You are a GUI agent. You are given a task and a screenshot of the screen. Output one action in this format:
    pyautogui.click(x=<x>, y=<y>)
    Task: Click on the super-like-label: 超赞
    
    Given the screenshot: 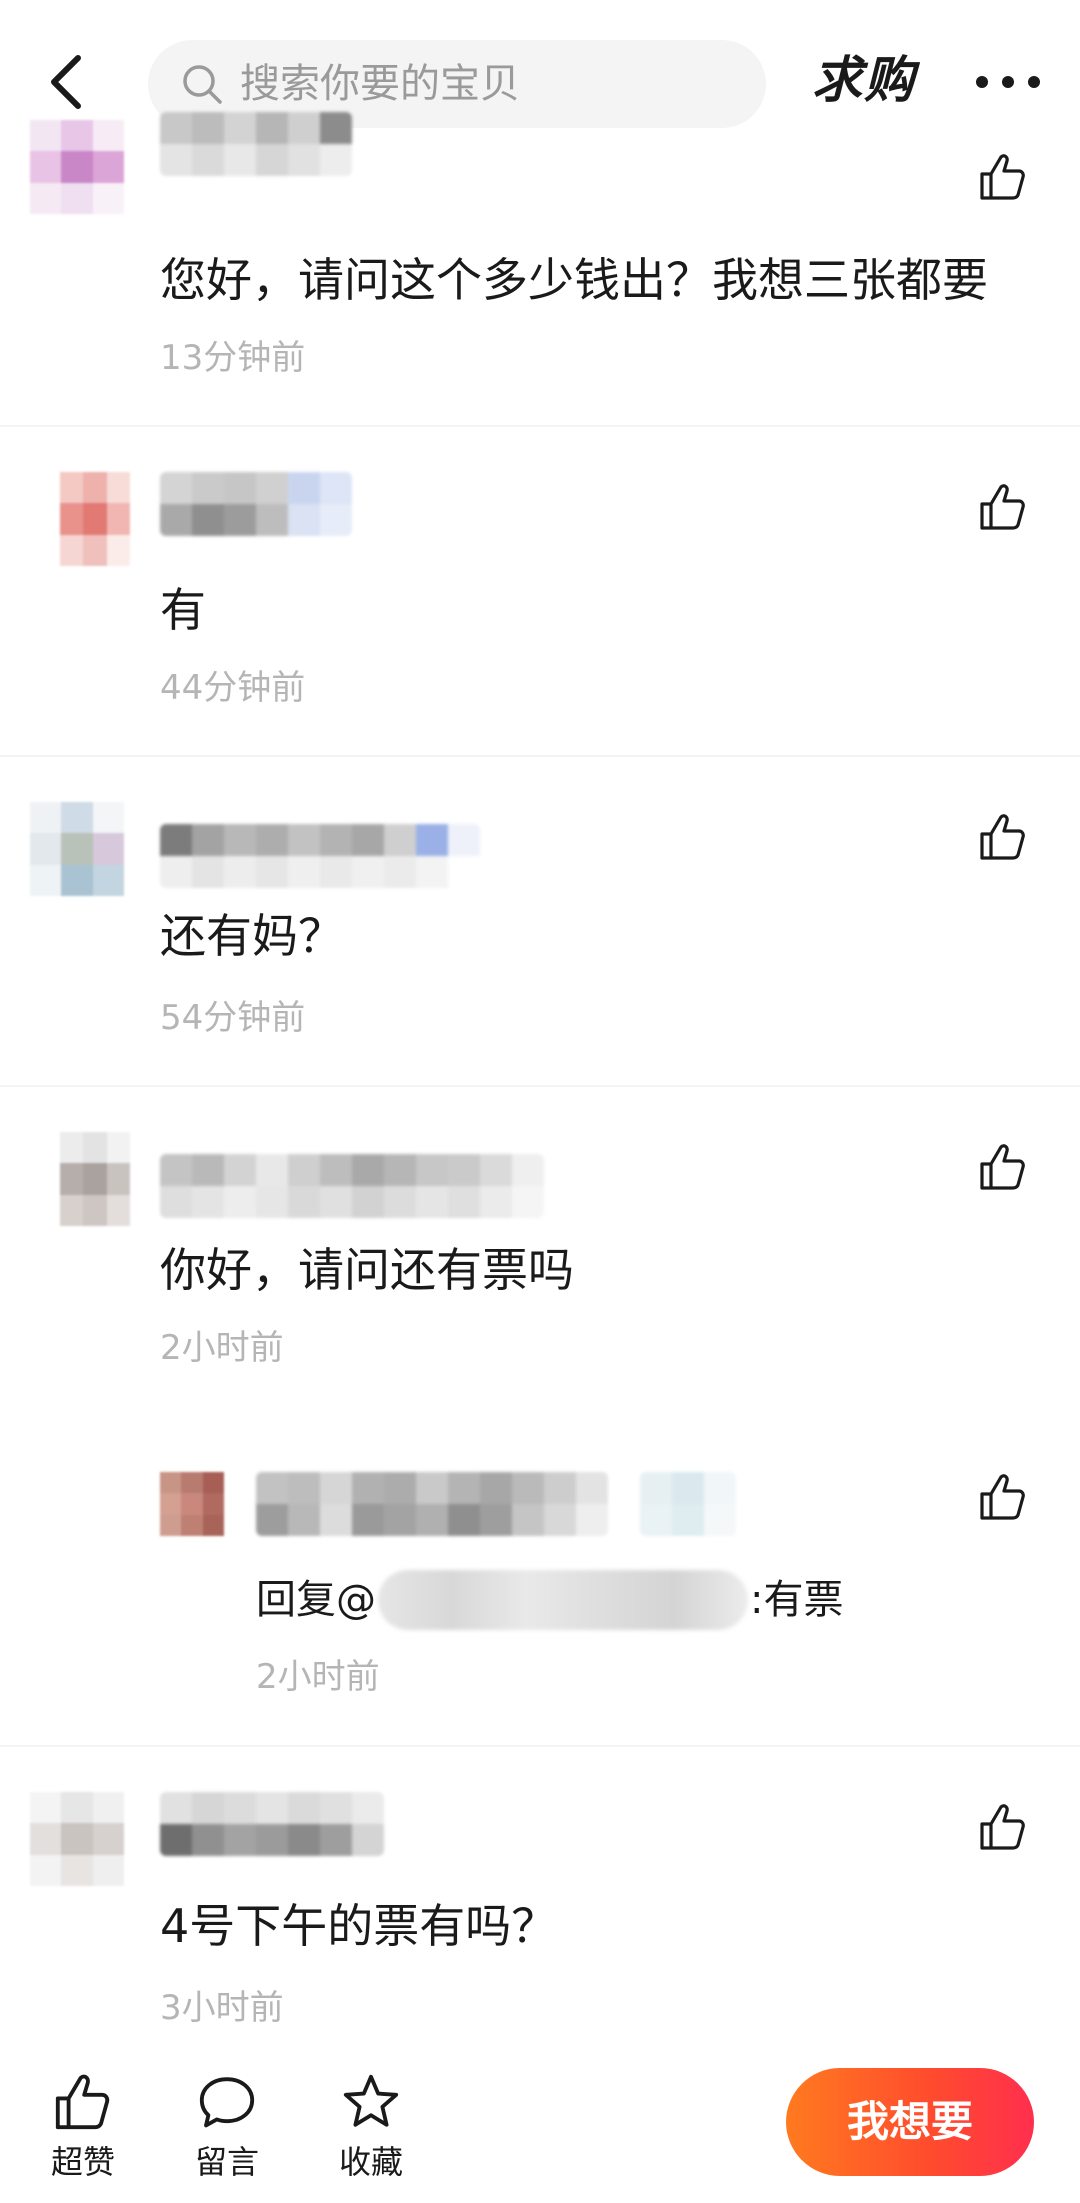 What is the action you would take?
    pyautogui.click(x=82, y=2162)
    